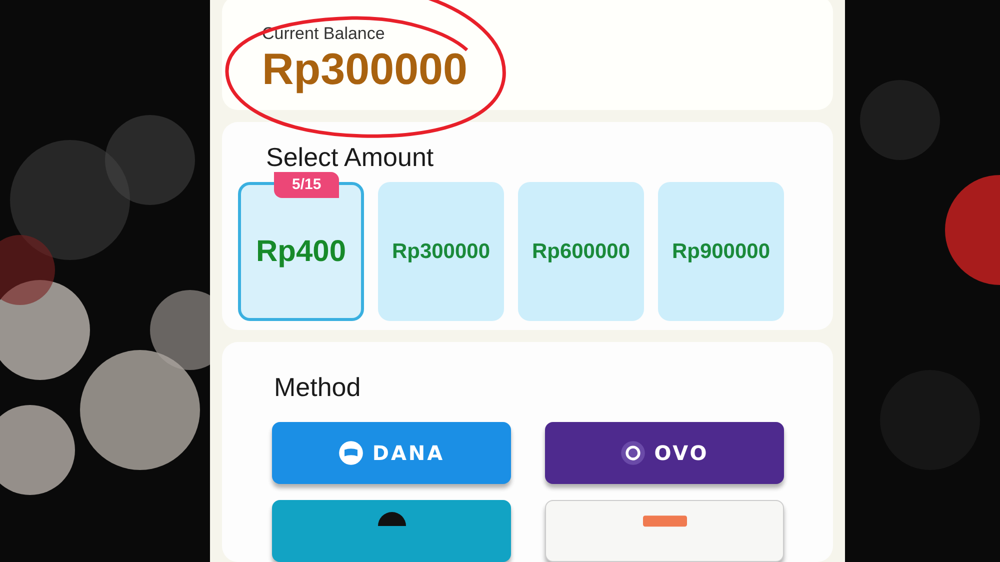  Describe the element at coordinates (307, 185) in the screenshot. I see `count-badge: 5/15` at that location.